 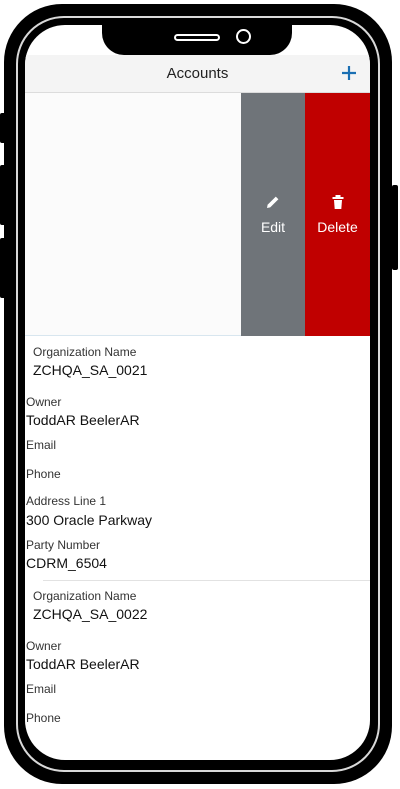 What do you see at coordinates (3, 268) in the screenshot?
I see `volume-down-button` at bounding box center [3, 268].